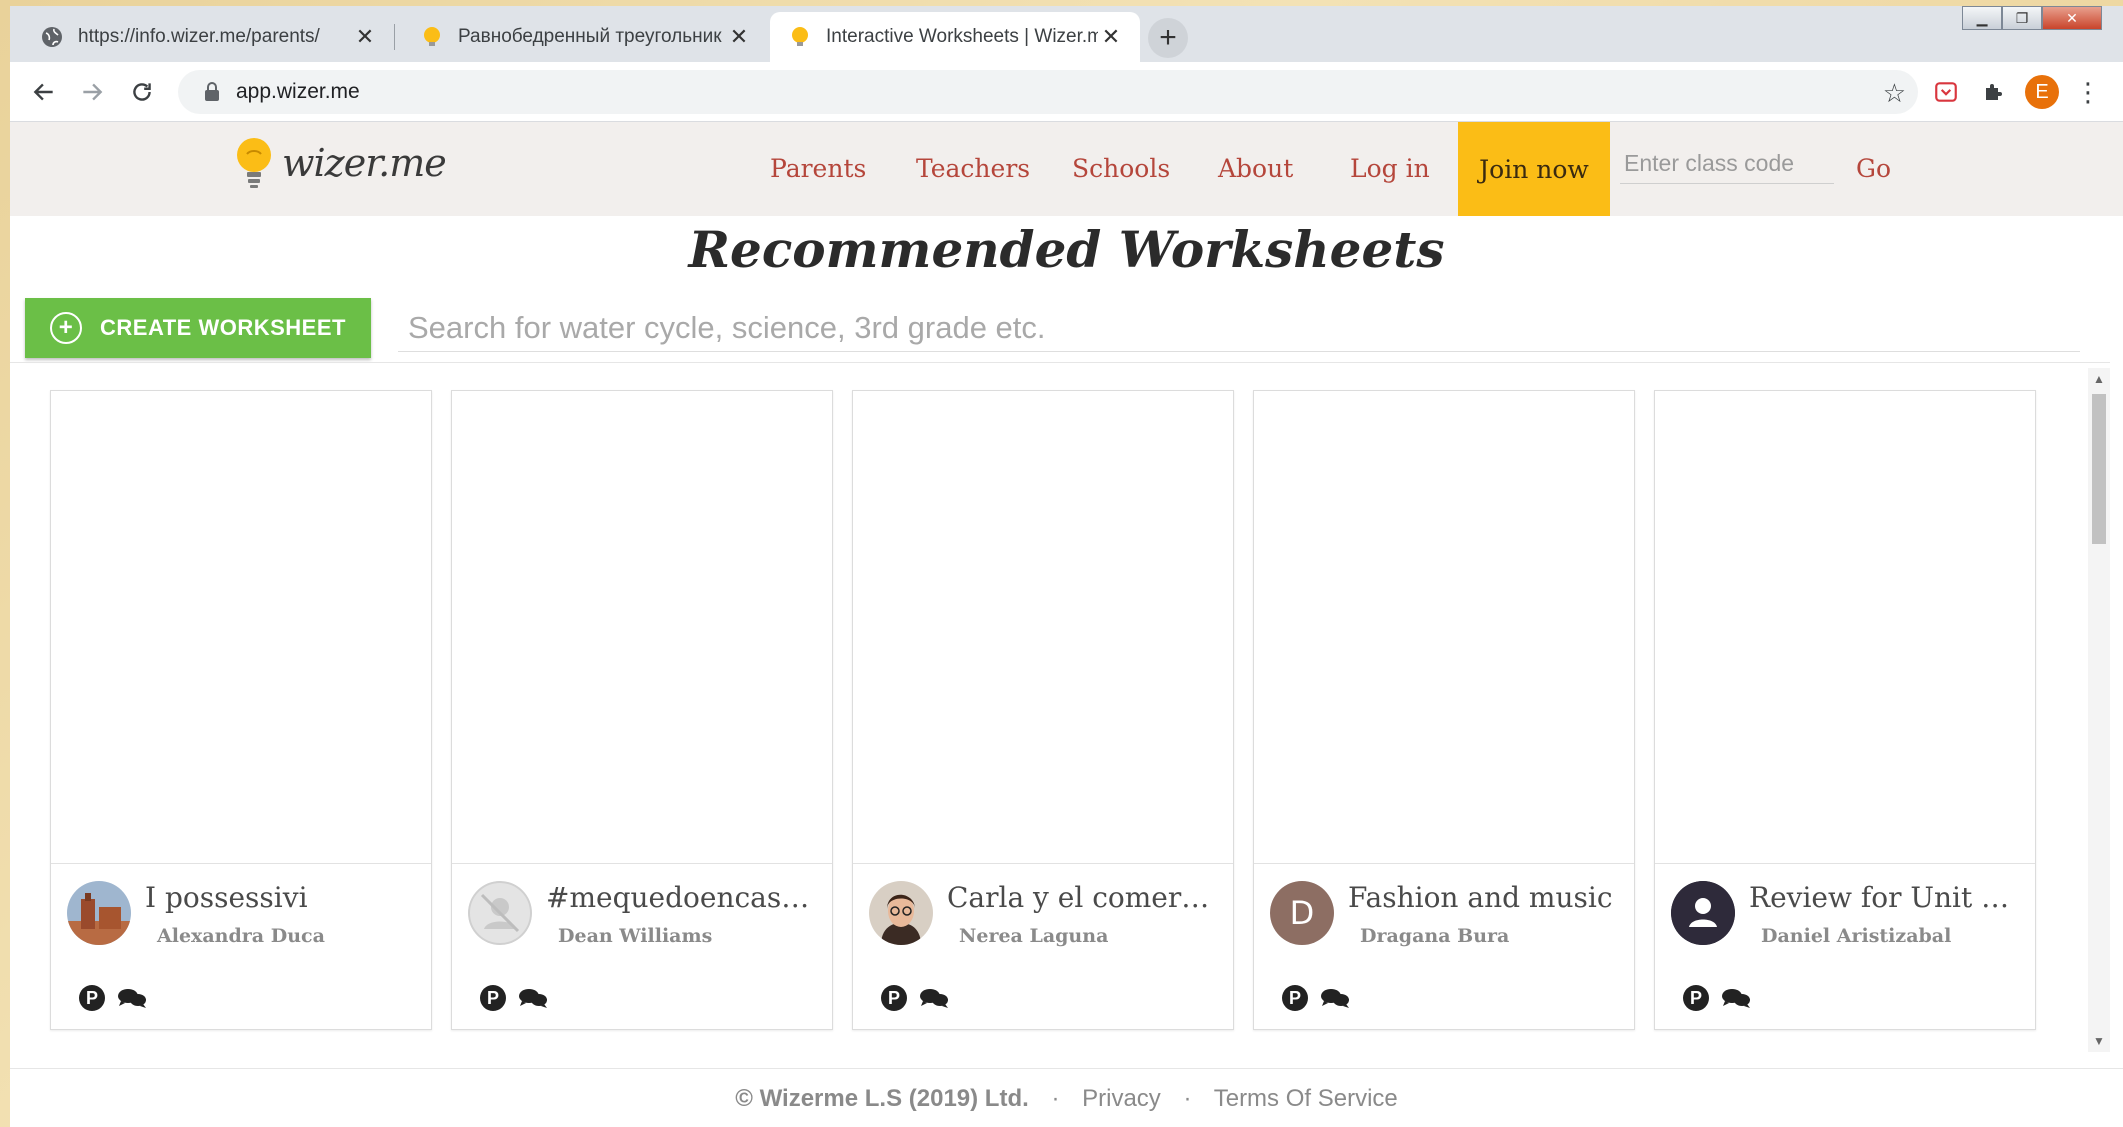 The height and width of the screenshot is (1127, 2123). I want to click on window-close-button: ✕, so click(2072, 18).